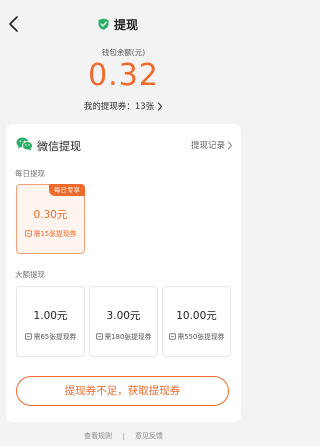 This screenshot has height=446, width=320. What do you see at coordinates (59, 146) in the screenshot?
I see `wechat-withdraw-title: 微信提现` at bounding box center [59, 146].